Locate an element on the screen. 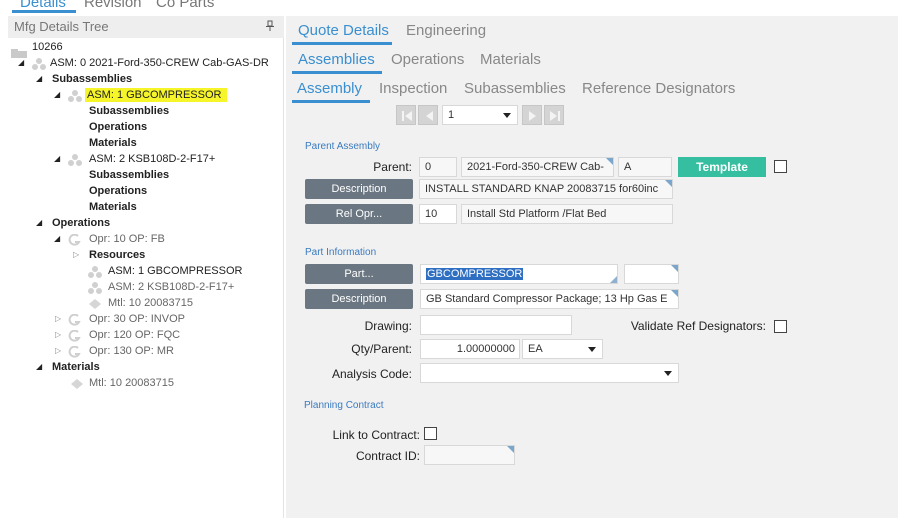 The height and width of the screenshot is (518, 898). tab-co-parts: Co Parts is located at coordinates (185, 5).